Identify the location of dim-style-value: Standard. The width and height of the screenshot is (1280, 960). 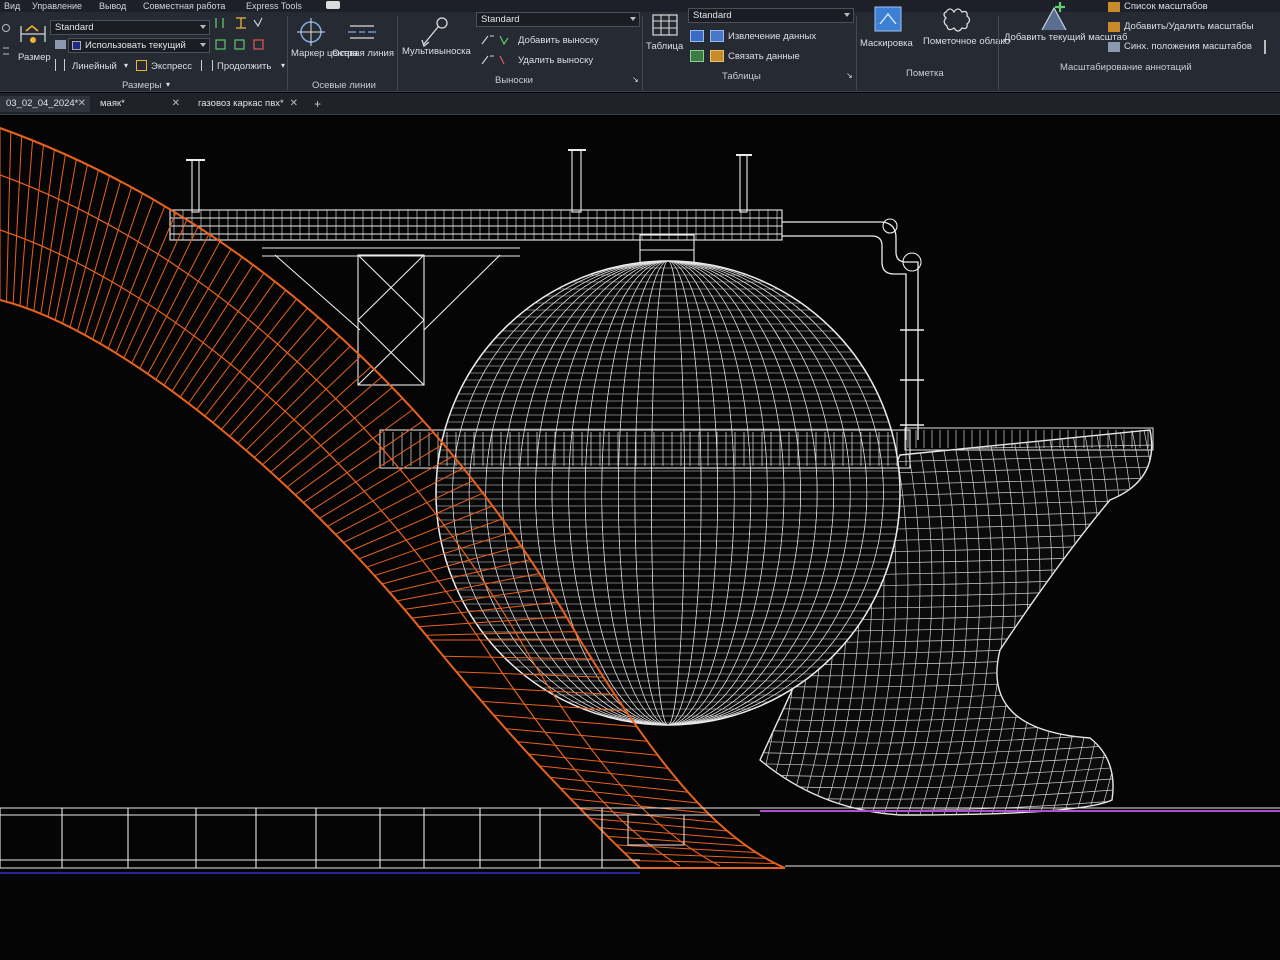
(74, 27).